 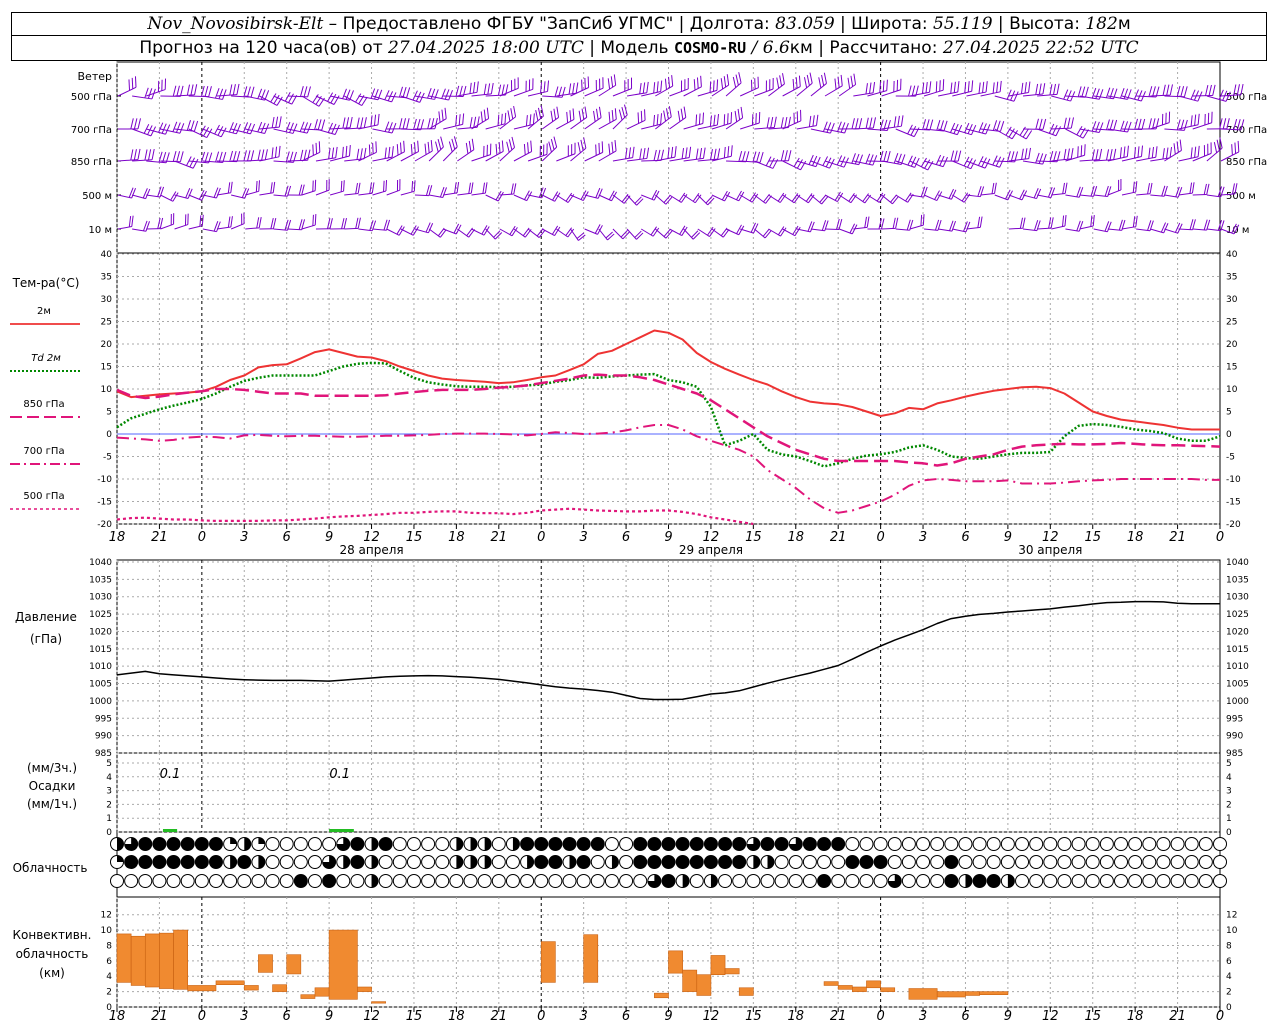 I want to click on conv-tick-label-right: 2, so click(x=1229, y=993).